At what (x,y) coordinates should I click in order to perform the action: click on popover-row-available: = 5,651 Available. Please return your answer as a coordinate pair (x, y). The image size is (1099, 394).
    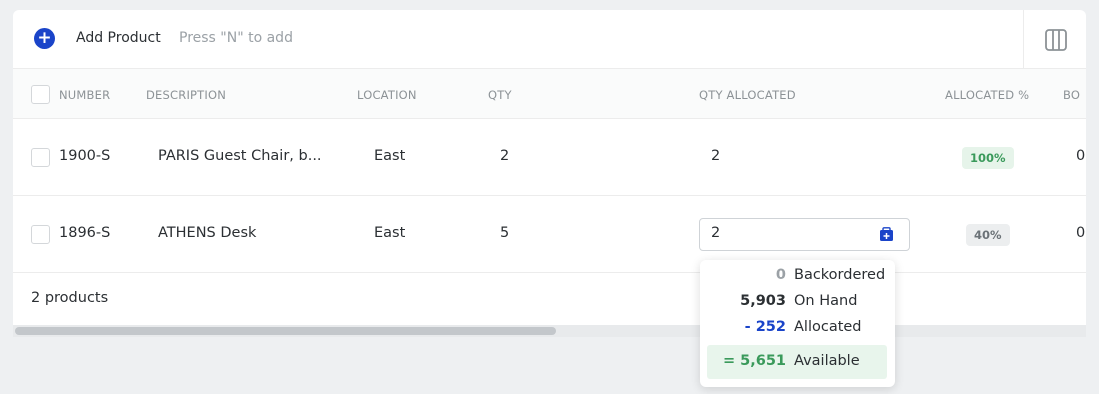
    Looking at the image, I should click on (797, 363).